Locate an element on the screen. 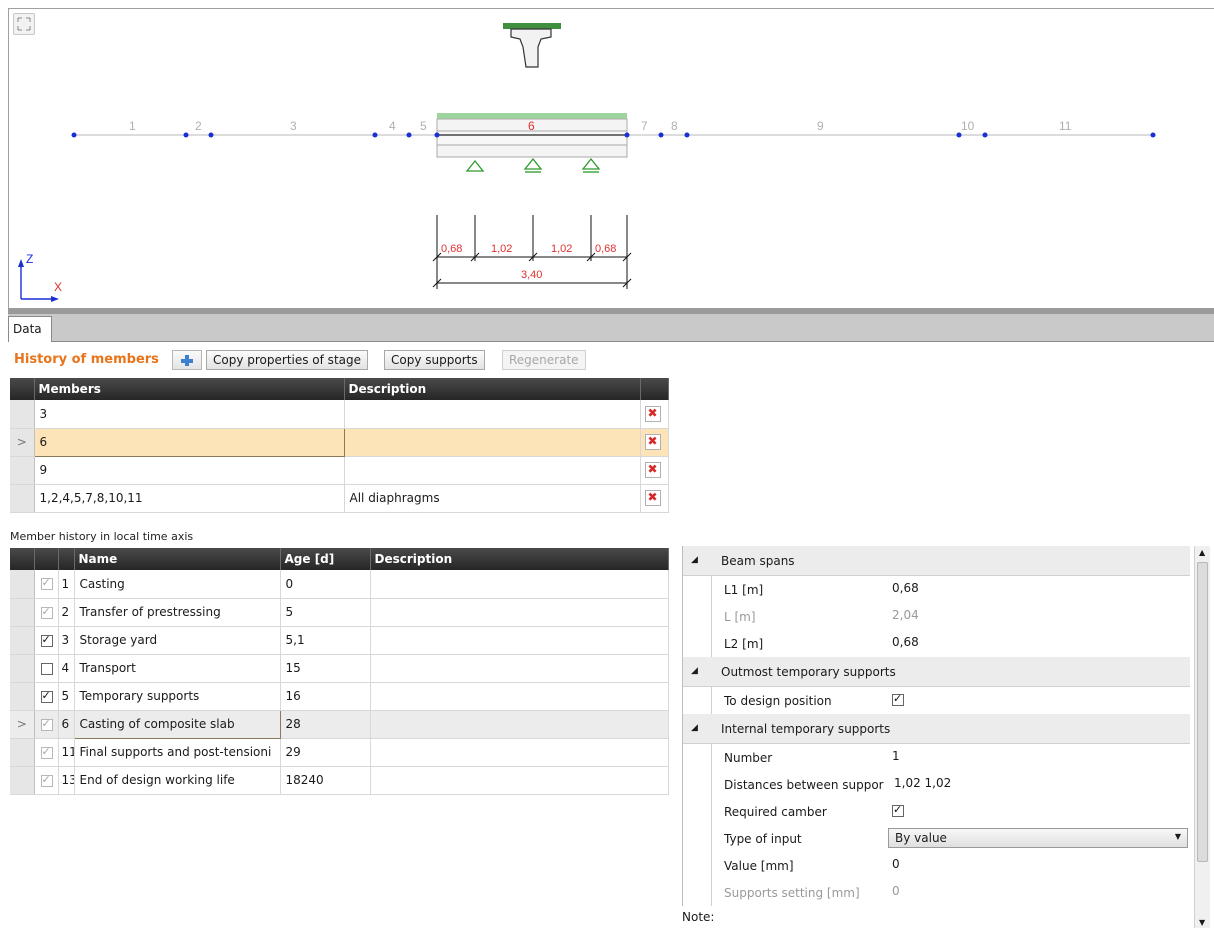 The width and height of the screenshot is (1214, 928). scroll-thumb is located at coordinates (1202, 712).